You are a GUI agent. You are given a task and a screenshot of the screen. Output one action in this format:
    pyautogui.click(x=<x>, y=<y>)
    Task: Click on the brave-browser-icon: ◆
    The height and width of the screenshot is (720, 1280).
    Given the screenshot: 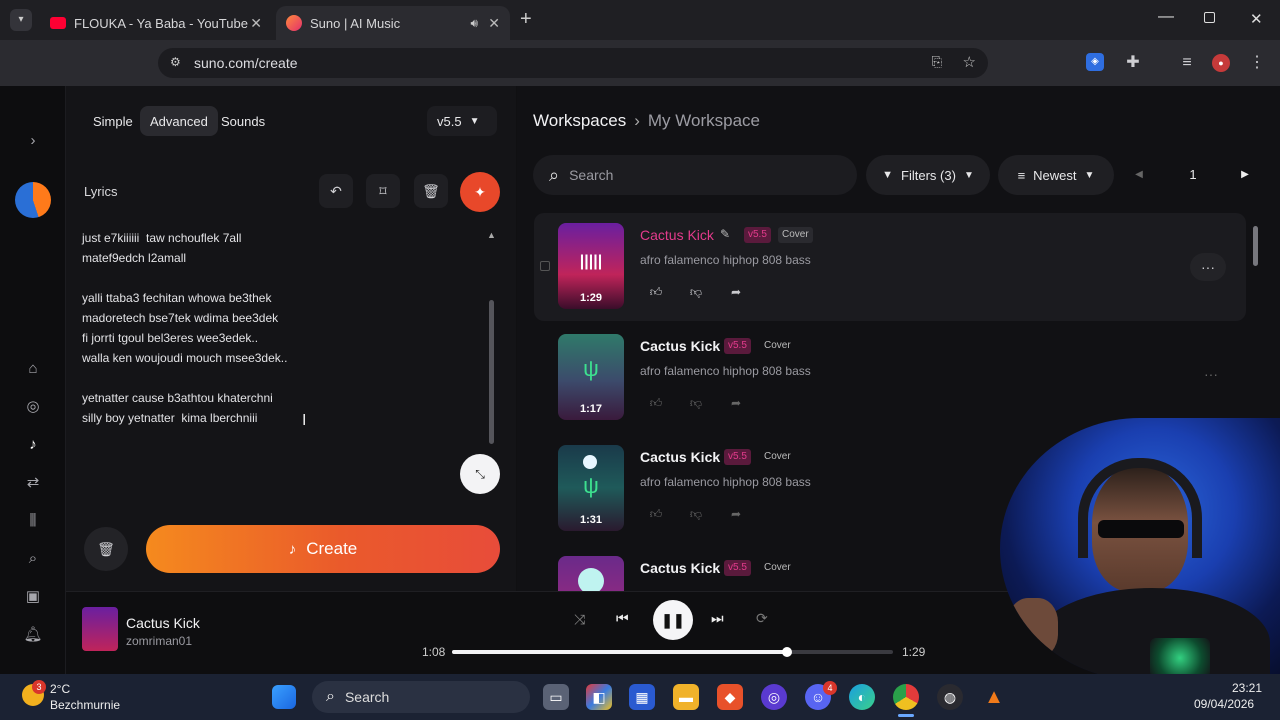 What is the action you would take?
    pyautogui.click(x=730, y=697)
    